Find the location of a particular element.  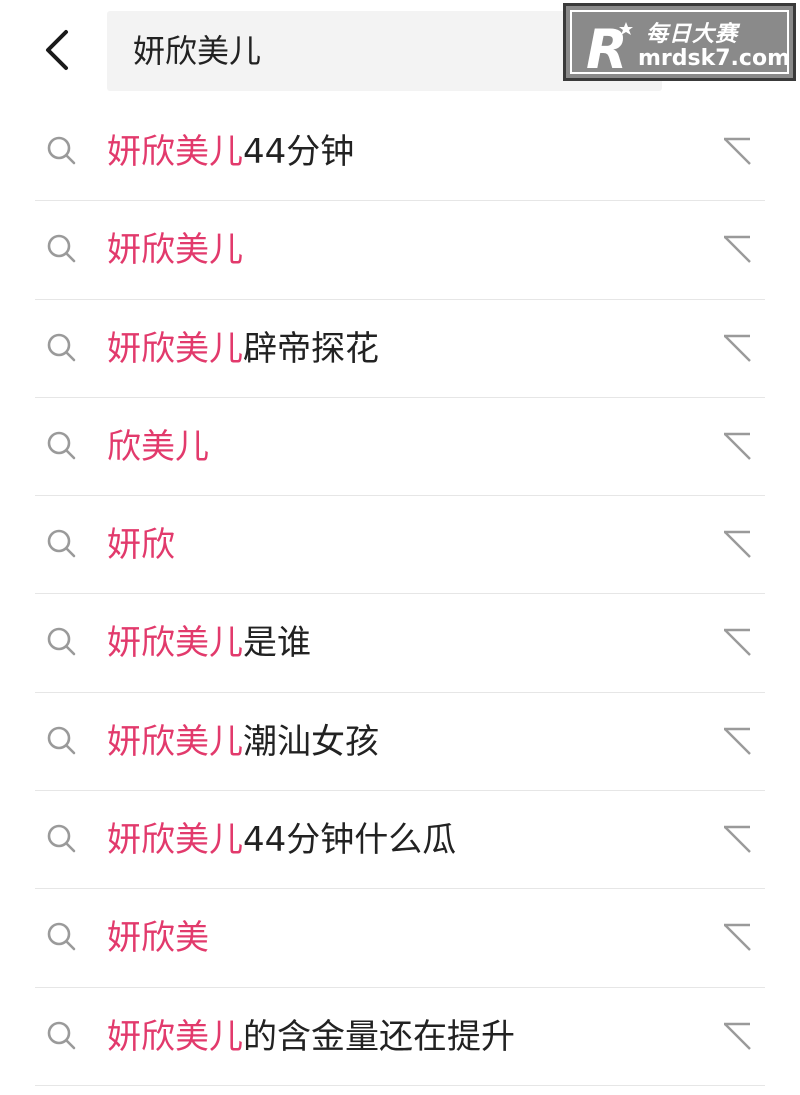

suggestion-text: 妍欣美 is located at coordinates (158, 938).